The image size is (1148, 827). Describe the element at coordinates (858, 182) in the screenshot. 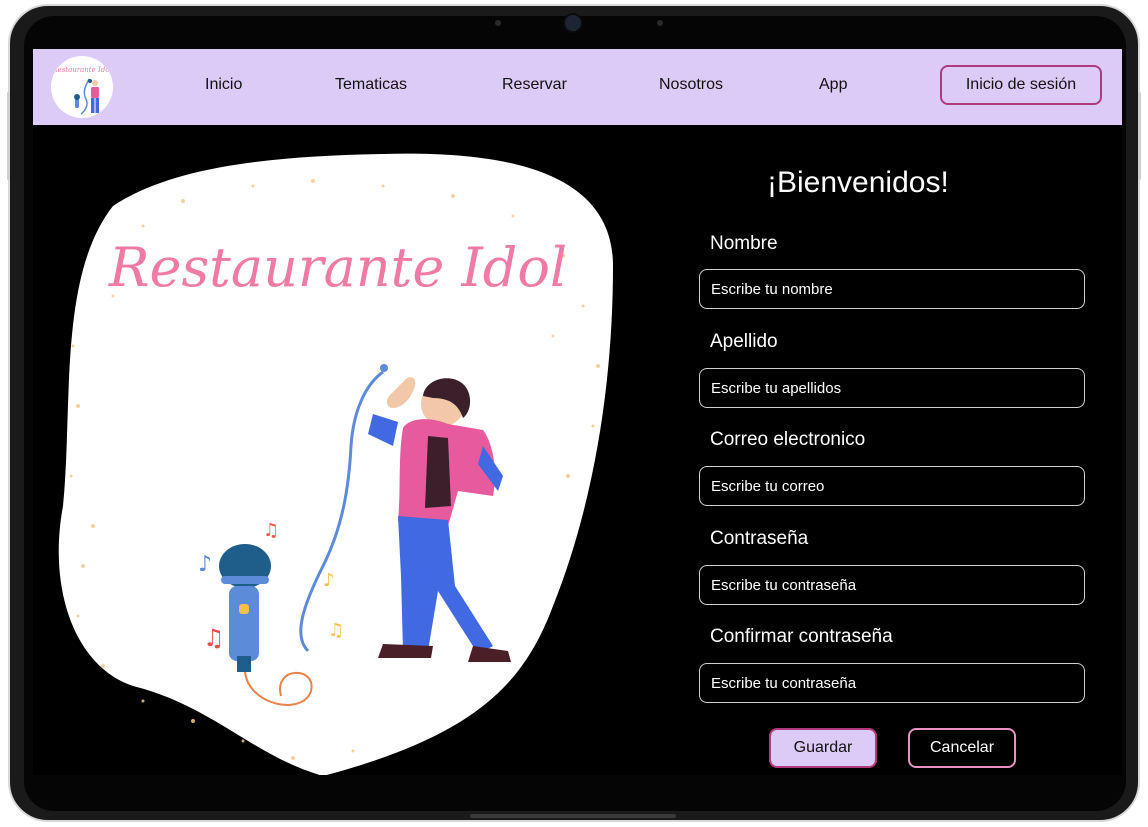

I see `form-title: ¡Bienvenidos!` at that location.